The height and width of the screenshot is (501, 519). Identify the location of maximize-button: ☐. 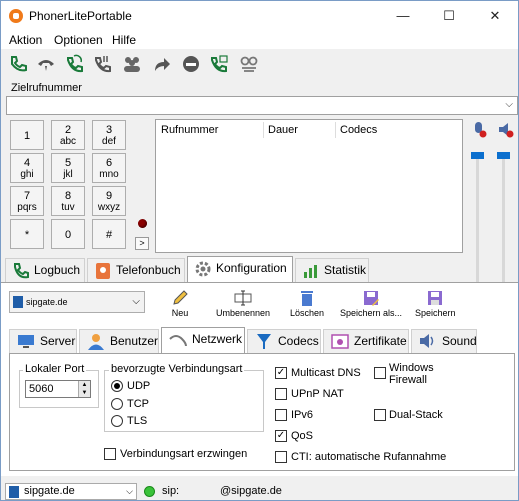
(449, 16).